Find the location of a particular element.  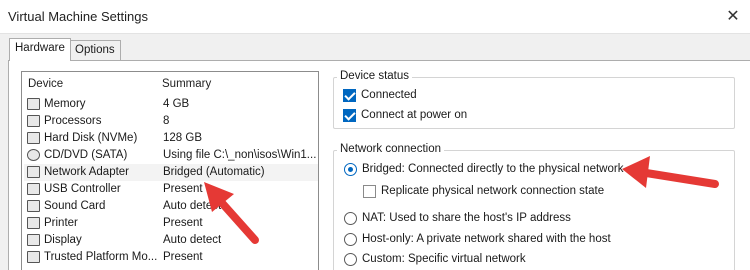

tab-label: Options is located at coordinates (95, 50).